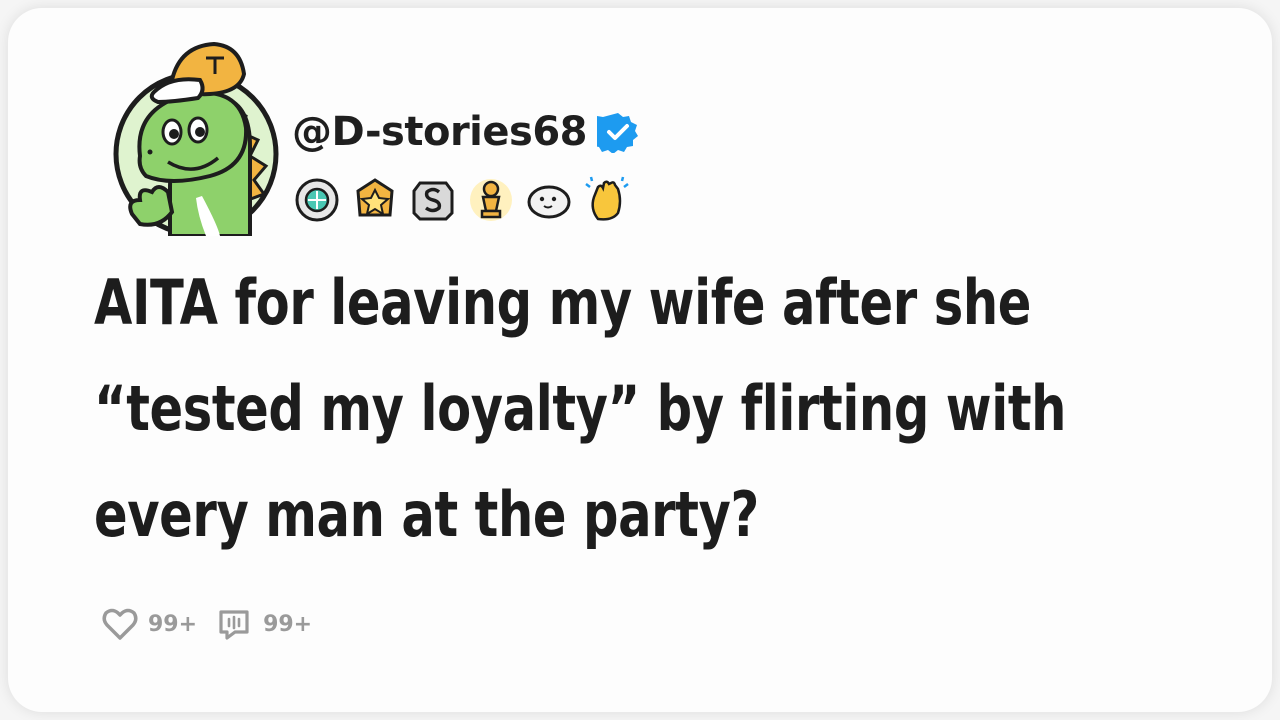 The width and height of the screenshot is (1280, 720). Describe the element at coordinates (211, 624) in the screenshot. I see `post-stats: 99+ 99+` at that location.